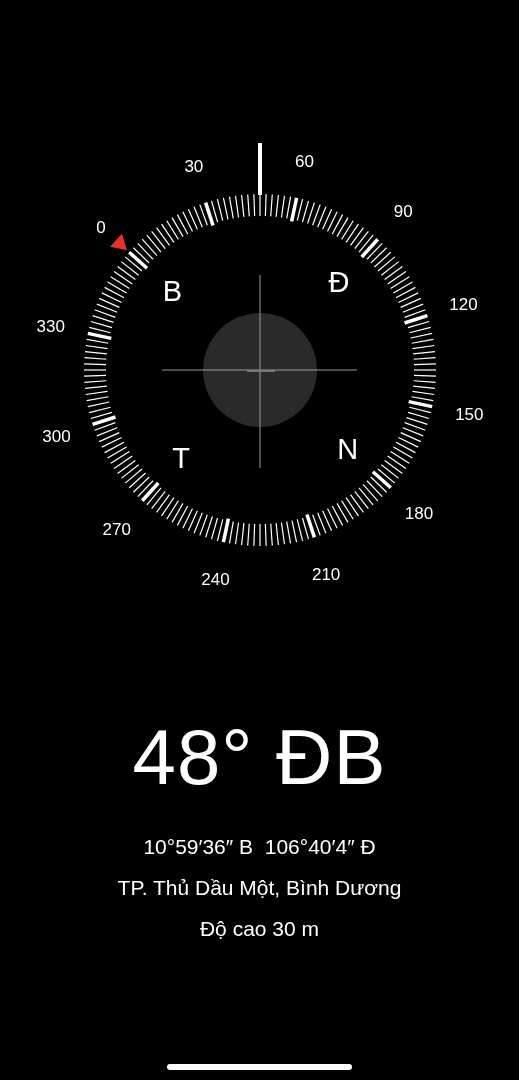 The image size is (519, 1080). I want to click on degree-label: 0, so click(101, 227).